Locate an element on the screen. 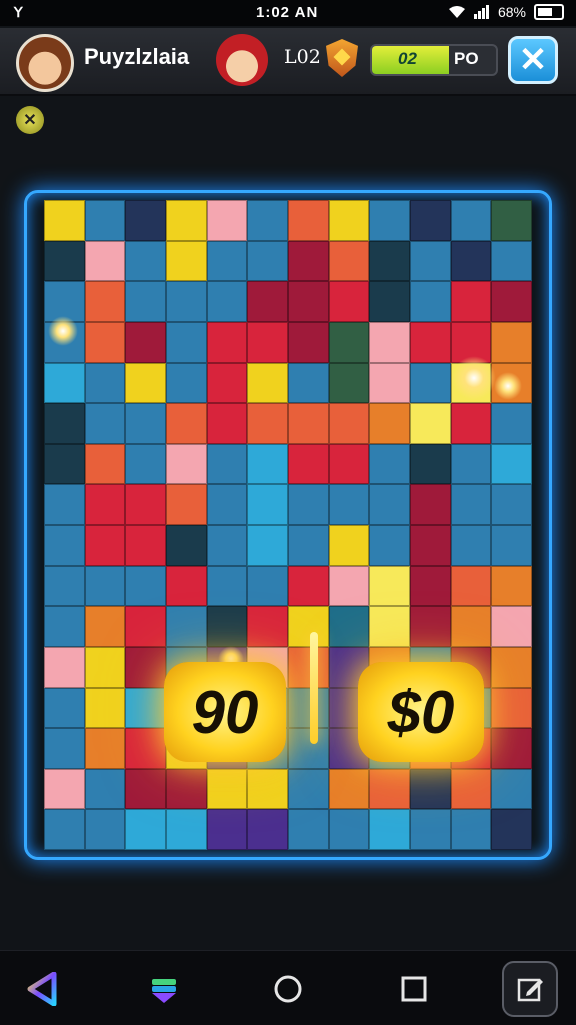 This screenshot has height=1025, width=576. tools-button: ✕ is located at coordinates (30, 120).